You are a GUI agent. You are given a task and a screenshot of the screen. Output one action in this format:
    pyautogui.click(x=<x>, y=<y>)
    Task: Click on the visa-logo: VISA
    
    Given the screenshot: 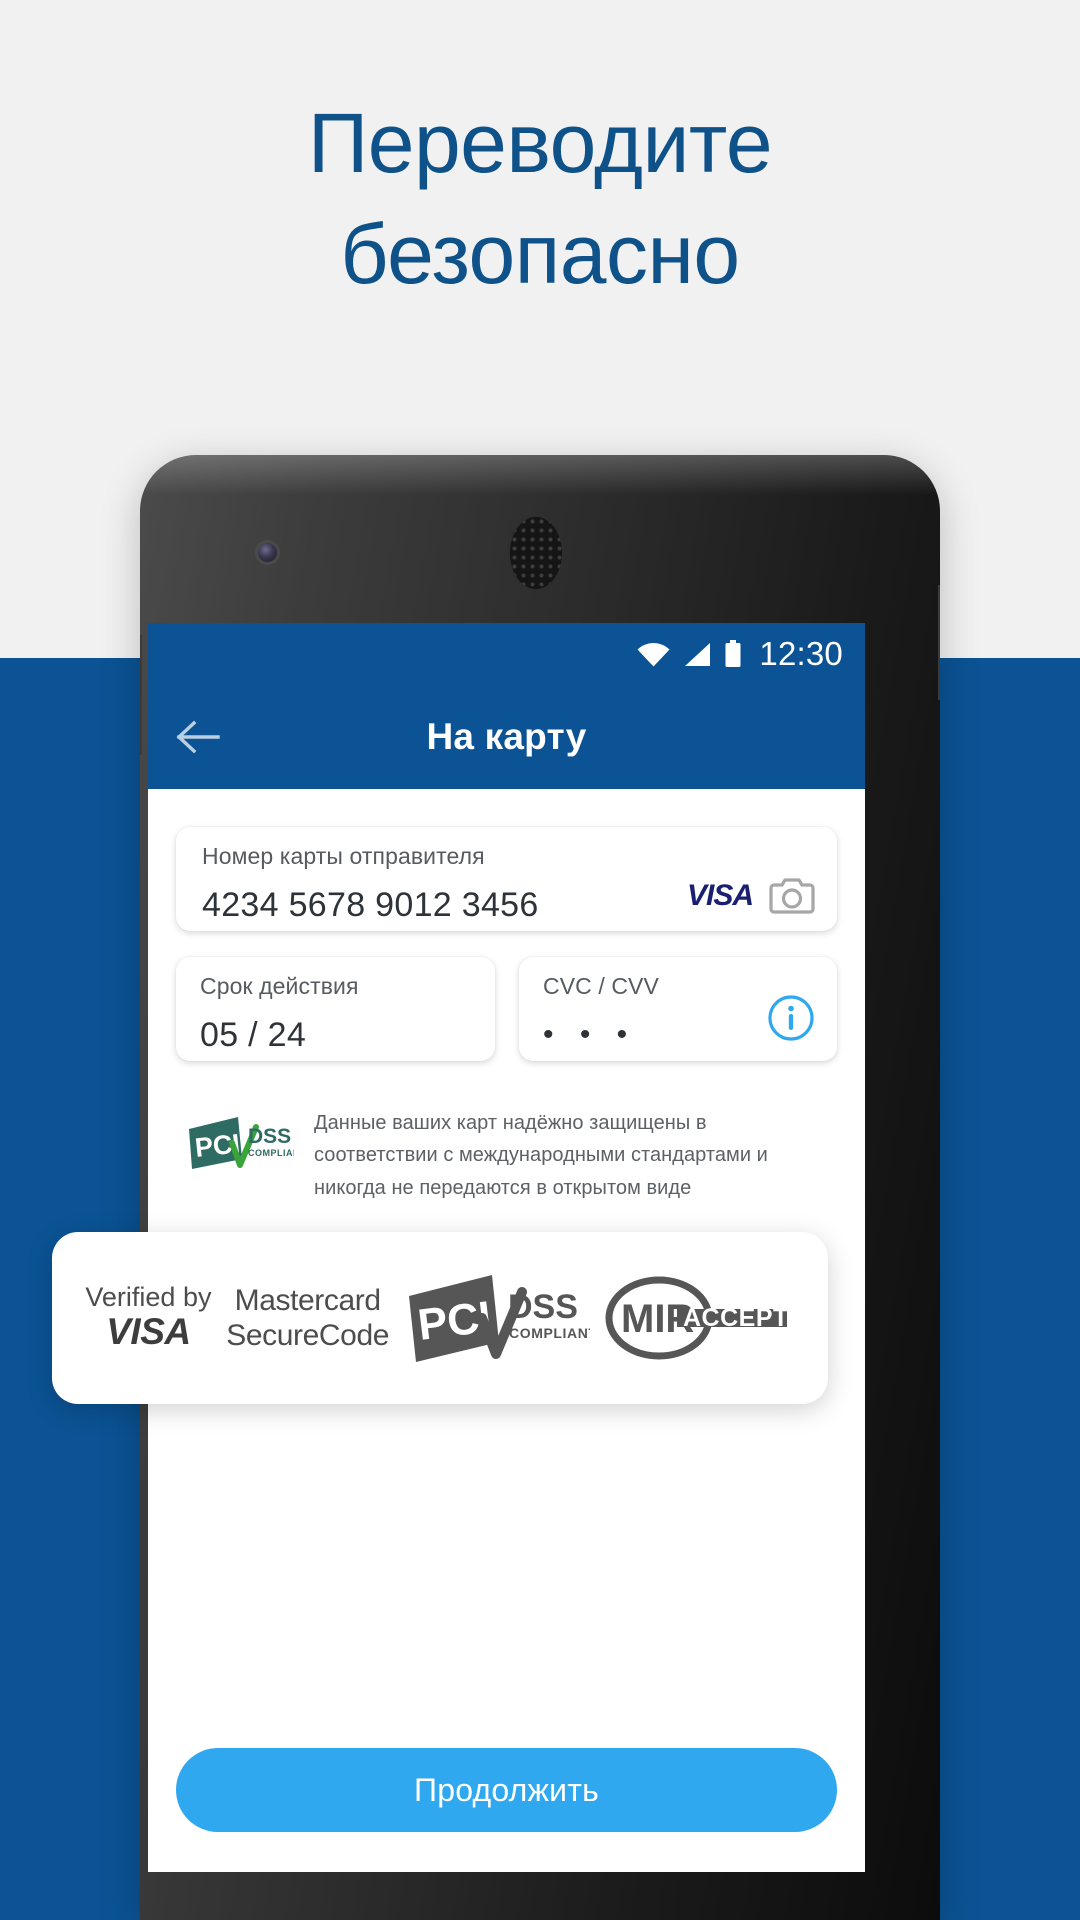 What is the action you would take?
    pyautogui.click(x=720, y=895)
    